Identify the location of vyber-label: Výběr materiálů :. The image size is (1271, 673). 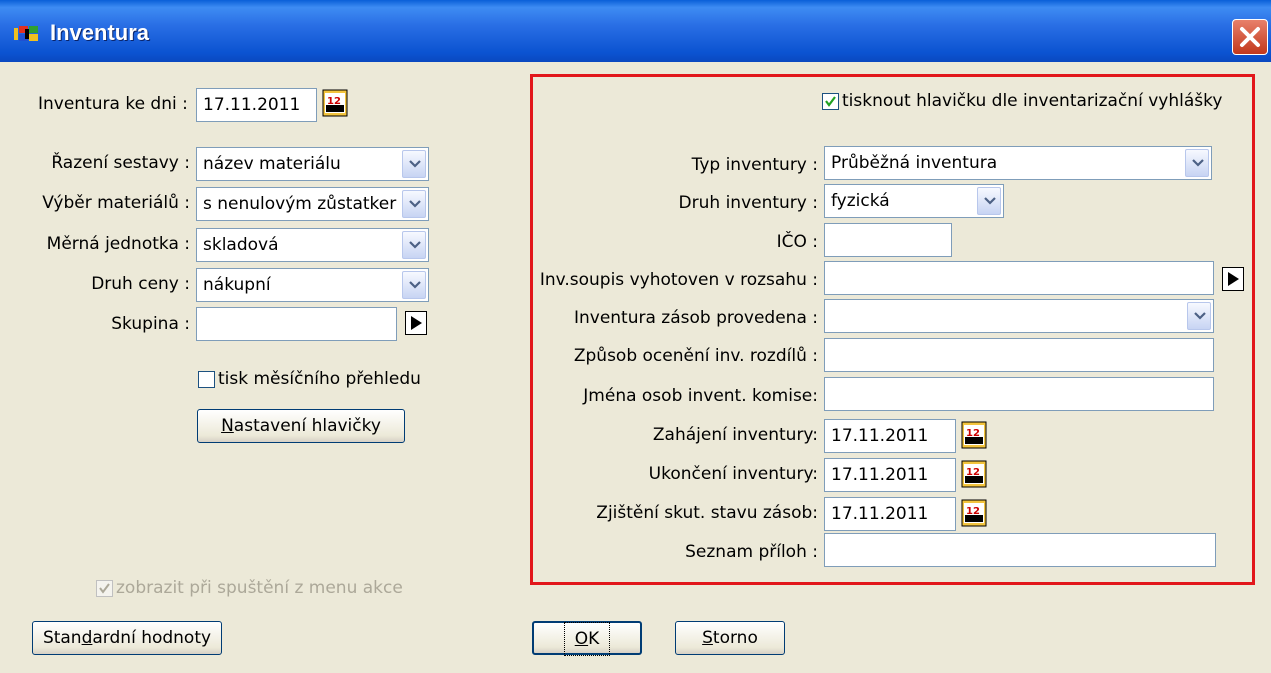
(116, 203).